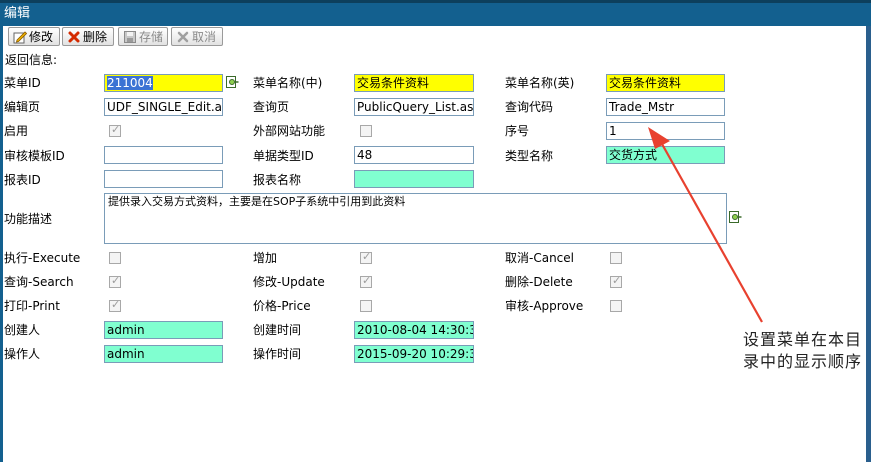  Describe the element at coordinates (705, 225) in the screenshot. I see `annotation-arrow` at that location.